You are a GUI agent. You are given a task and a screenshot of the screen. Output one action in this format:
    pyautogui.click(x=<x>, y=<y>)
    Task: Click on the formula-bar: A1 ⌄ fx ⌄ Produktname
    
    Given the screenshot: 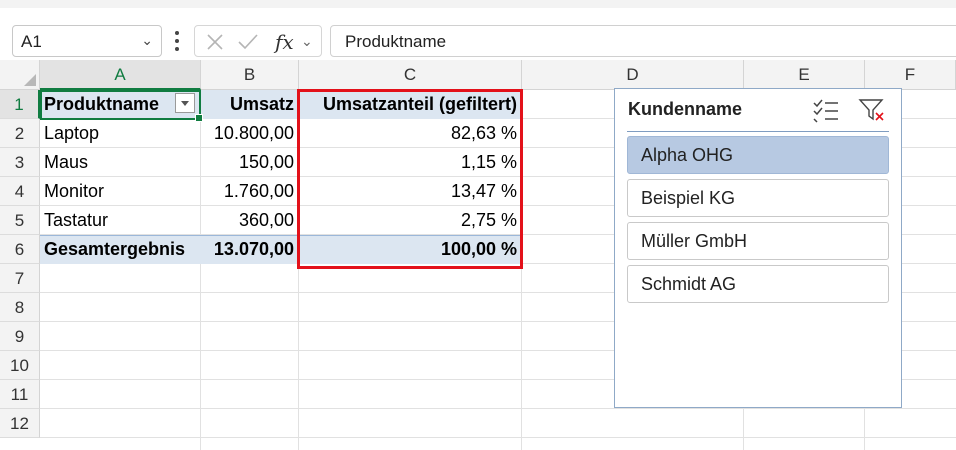 What is the action you would take?
    pyautogui.click(x=478, y=34)
    